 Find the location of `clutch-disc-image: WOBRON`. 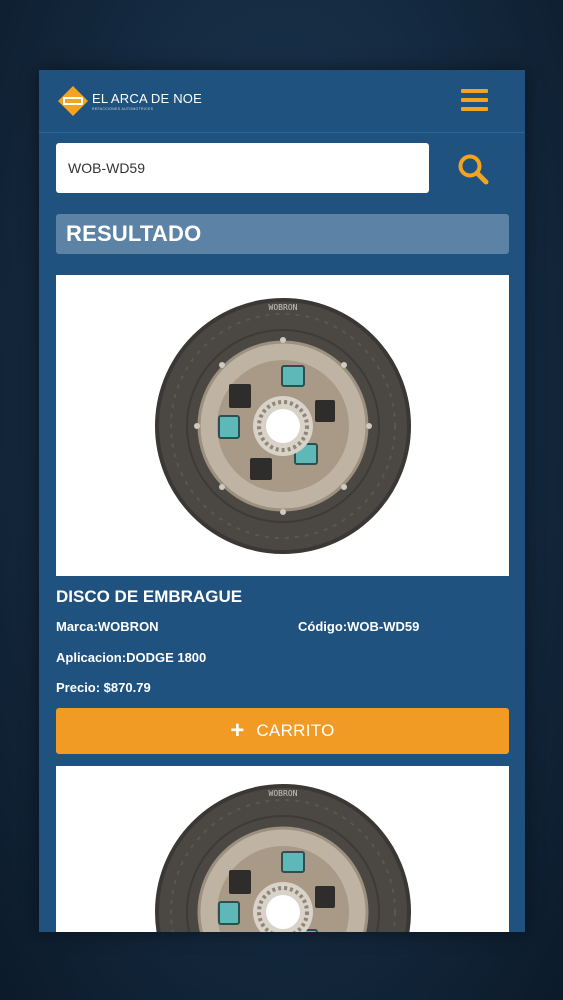

clutch-disc-image: WOBRON is located at coordinates (282, 425).